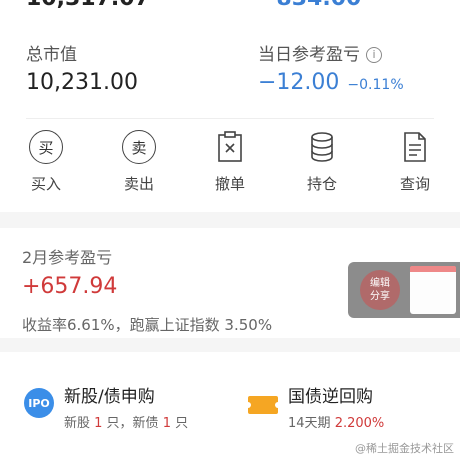 The width and height of the screenshot is (460, 460). I want to click on buy-label: 买入, so click(45, 184).